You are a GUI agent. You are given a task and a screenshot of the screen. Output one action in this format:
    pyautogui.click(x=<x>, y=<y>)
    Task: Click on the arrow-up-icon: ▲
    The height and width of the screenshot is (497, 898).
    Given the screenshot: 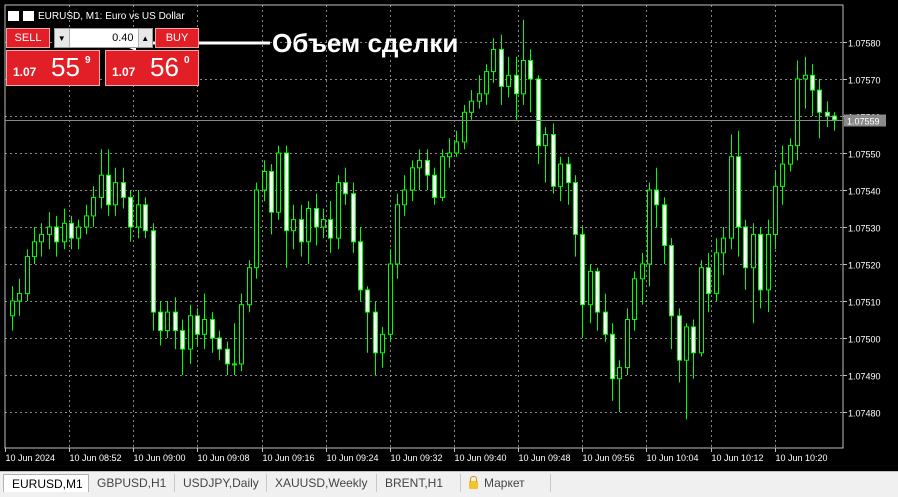 What is the action you would take?
    pyautogui.click(x=145, y=38)
    